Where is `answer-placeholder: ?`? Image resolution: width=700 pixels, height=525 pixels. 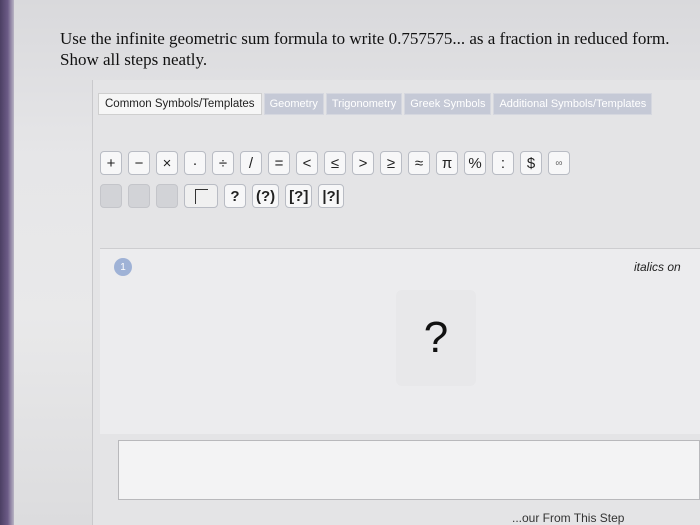 answer-placeholder: ? is located at coordinates (436, 338).